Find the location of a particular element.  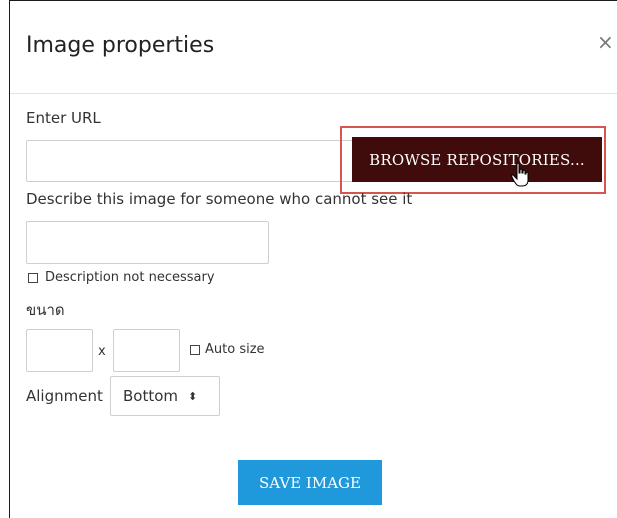

alignment-select: Bottom ⬍ is located at coordinates (165, 396).